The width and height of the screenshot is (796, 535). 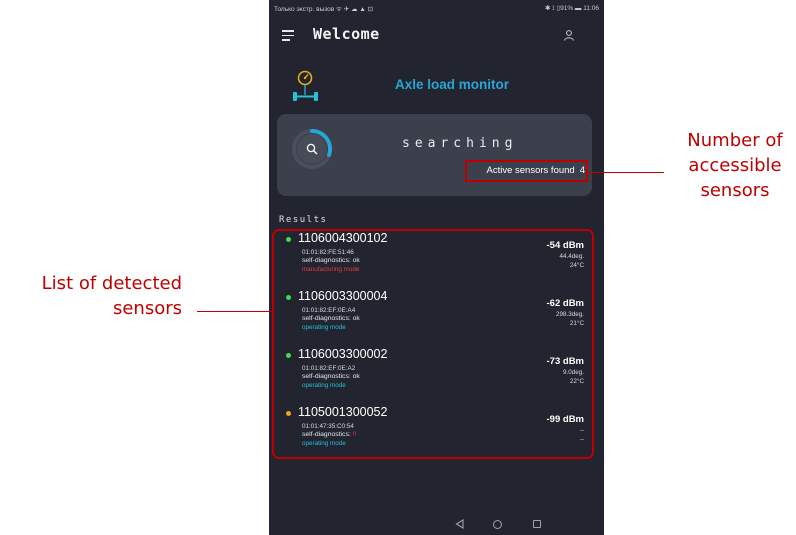 What do you see at coordinates (346, 34) in the screenshot?
I see `page-title: Welcome` at bounding box center [346, 34].